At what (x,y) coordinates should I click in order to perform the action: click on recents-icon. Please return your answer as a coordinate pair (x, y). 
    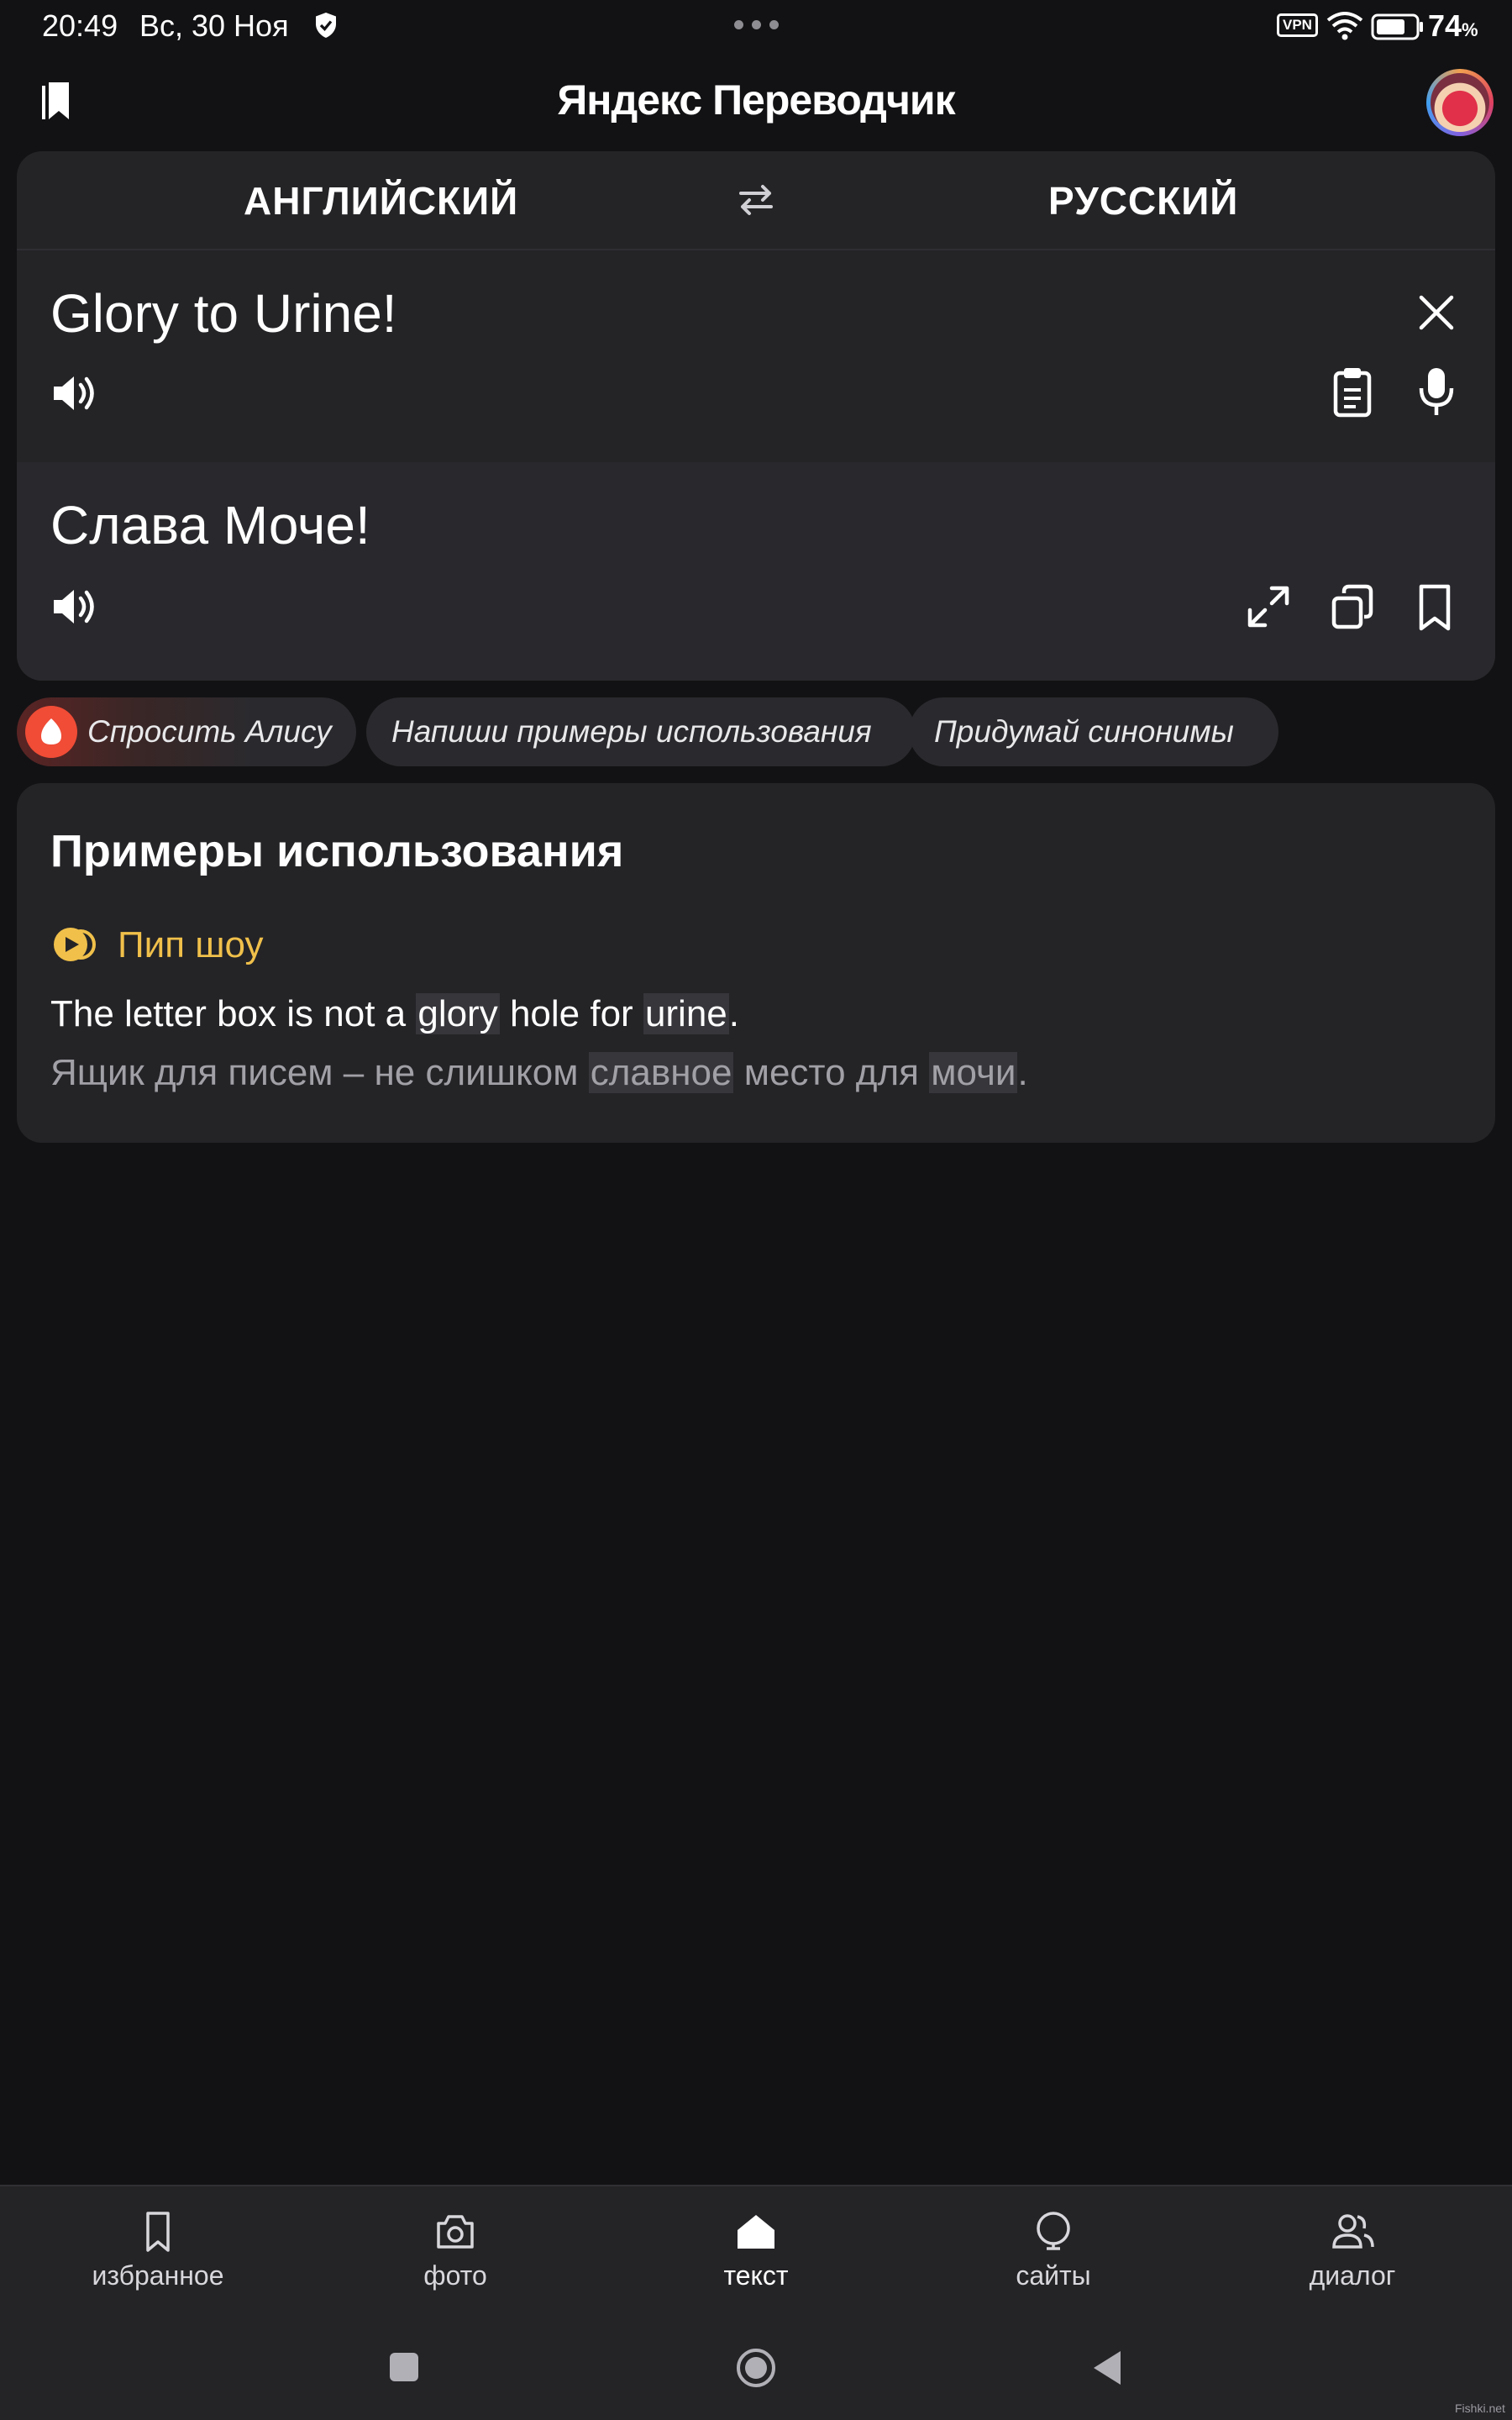
    Looking at the image, I should click on (404, 2369).